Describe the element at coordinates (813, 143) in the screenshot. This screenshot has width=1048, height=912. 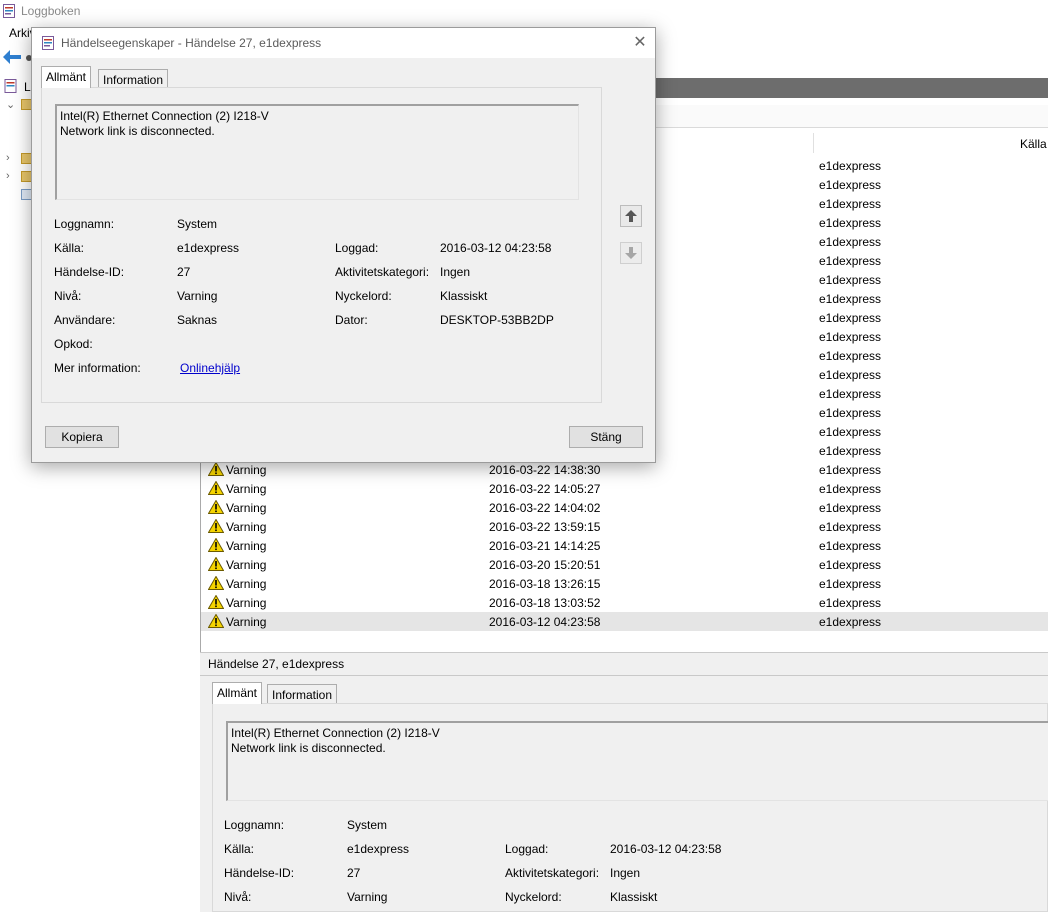
I see `column-separator` at that location.